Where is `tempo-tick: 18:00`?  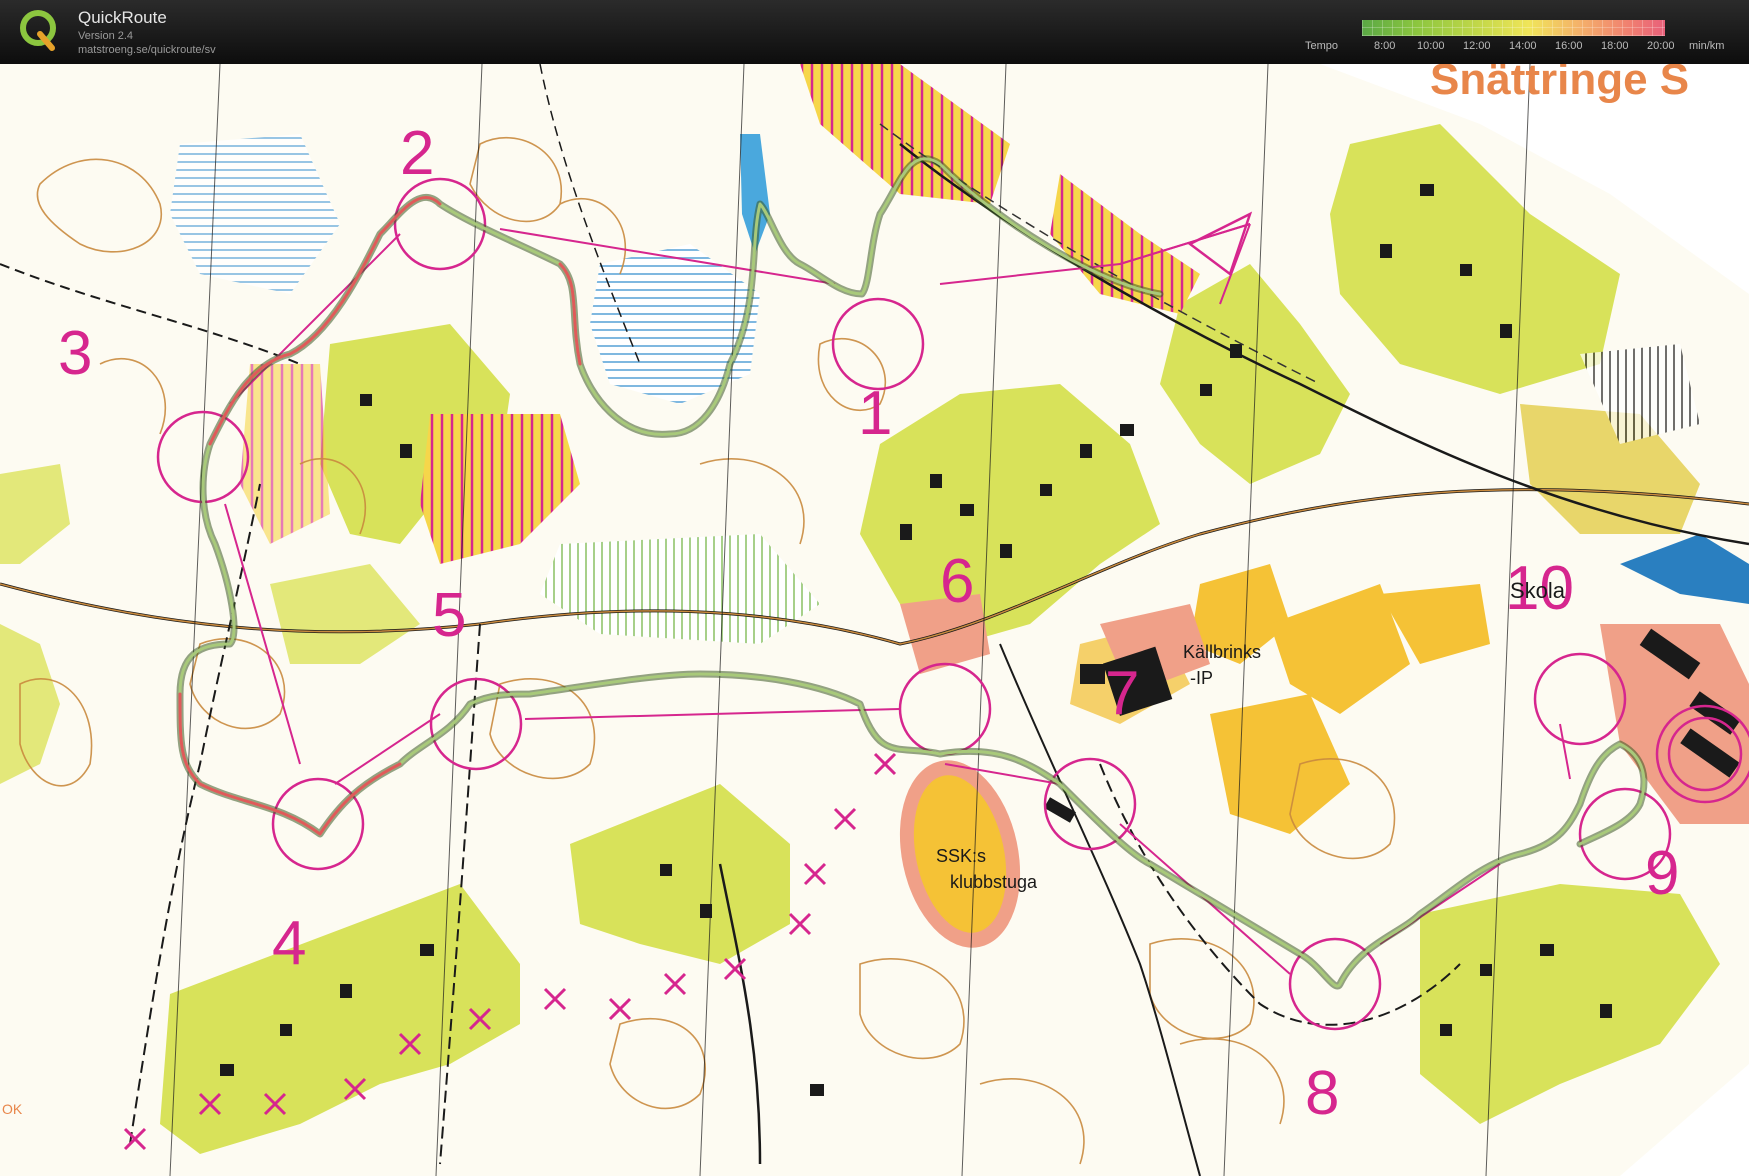 tempo-tick: 18:00 is located at coordinates (1615, 46).